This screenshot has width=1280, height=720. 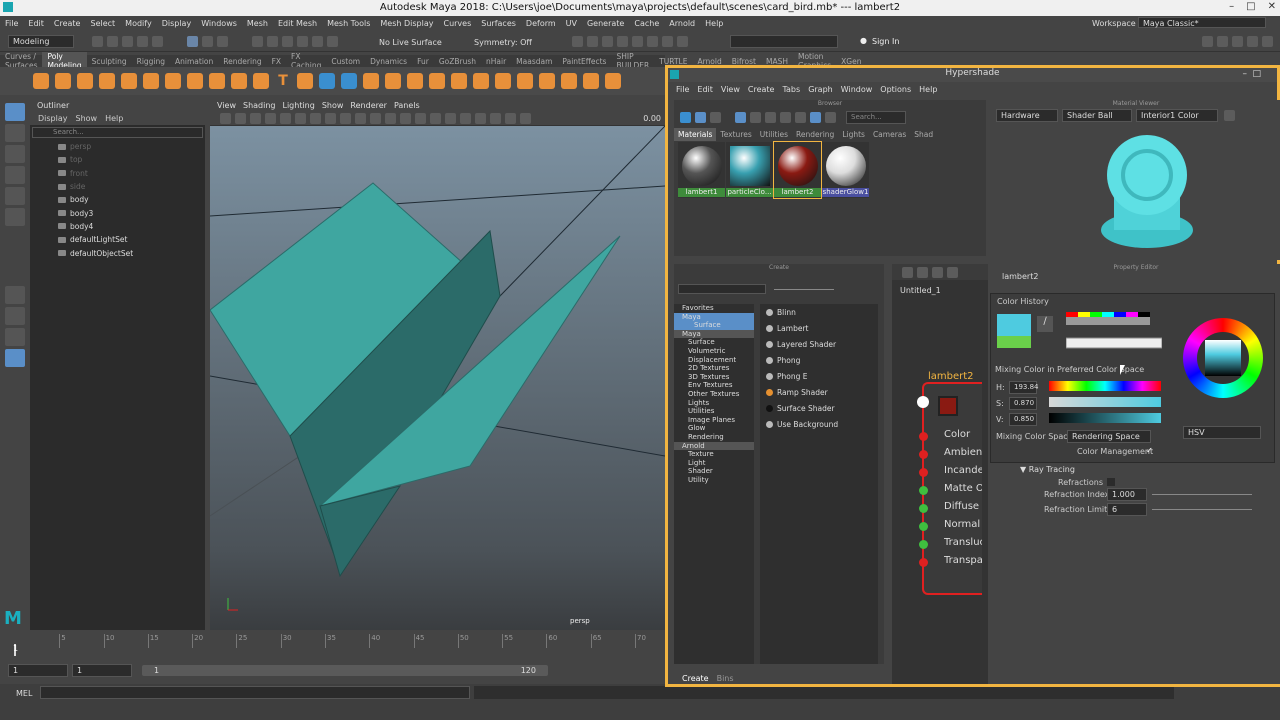 I want to click on bevel-icon, so click(x=481, y=81).